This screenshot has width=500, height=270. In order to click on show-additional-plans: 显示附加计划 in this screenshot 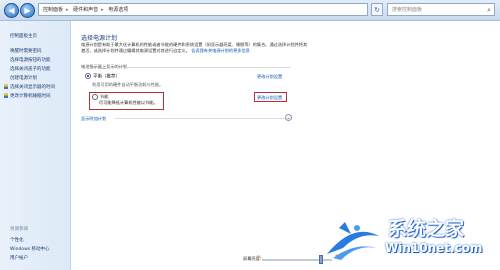, I will do `click(93, 119)`.